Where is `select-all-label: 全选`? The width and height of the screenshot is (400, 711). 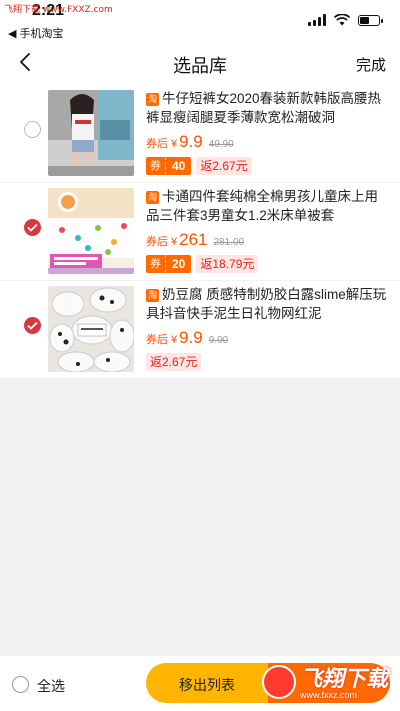
select-all-label: 全选 is located at coordinates (51, 686).